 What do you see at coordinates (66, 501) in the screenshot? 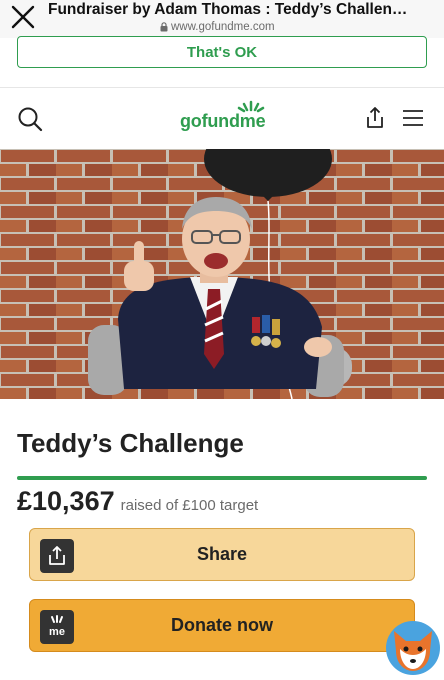
I see `amount-raised: £10,367` at bounding box center [66, 501].